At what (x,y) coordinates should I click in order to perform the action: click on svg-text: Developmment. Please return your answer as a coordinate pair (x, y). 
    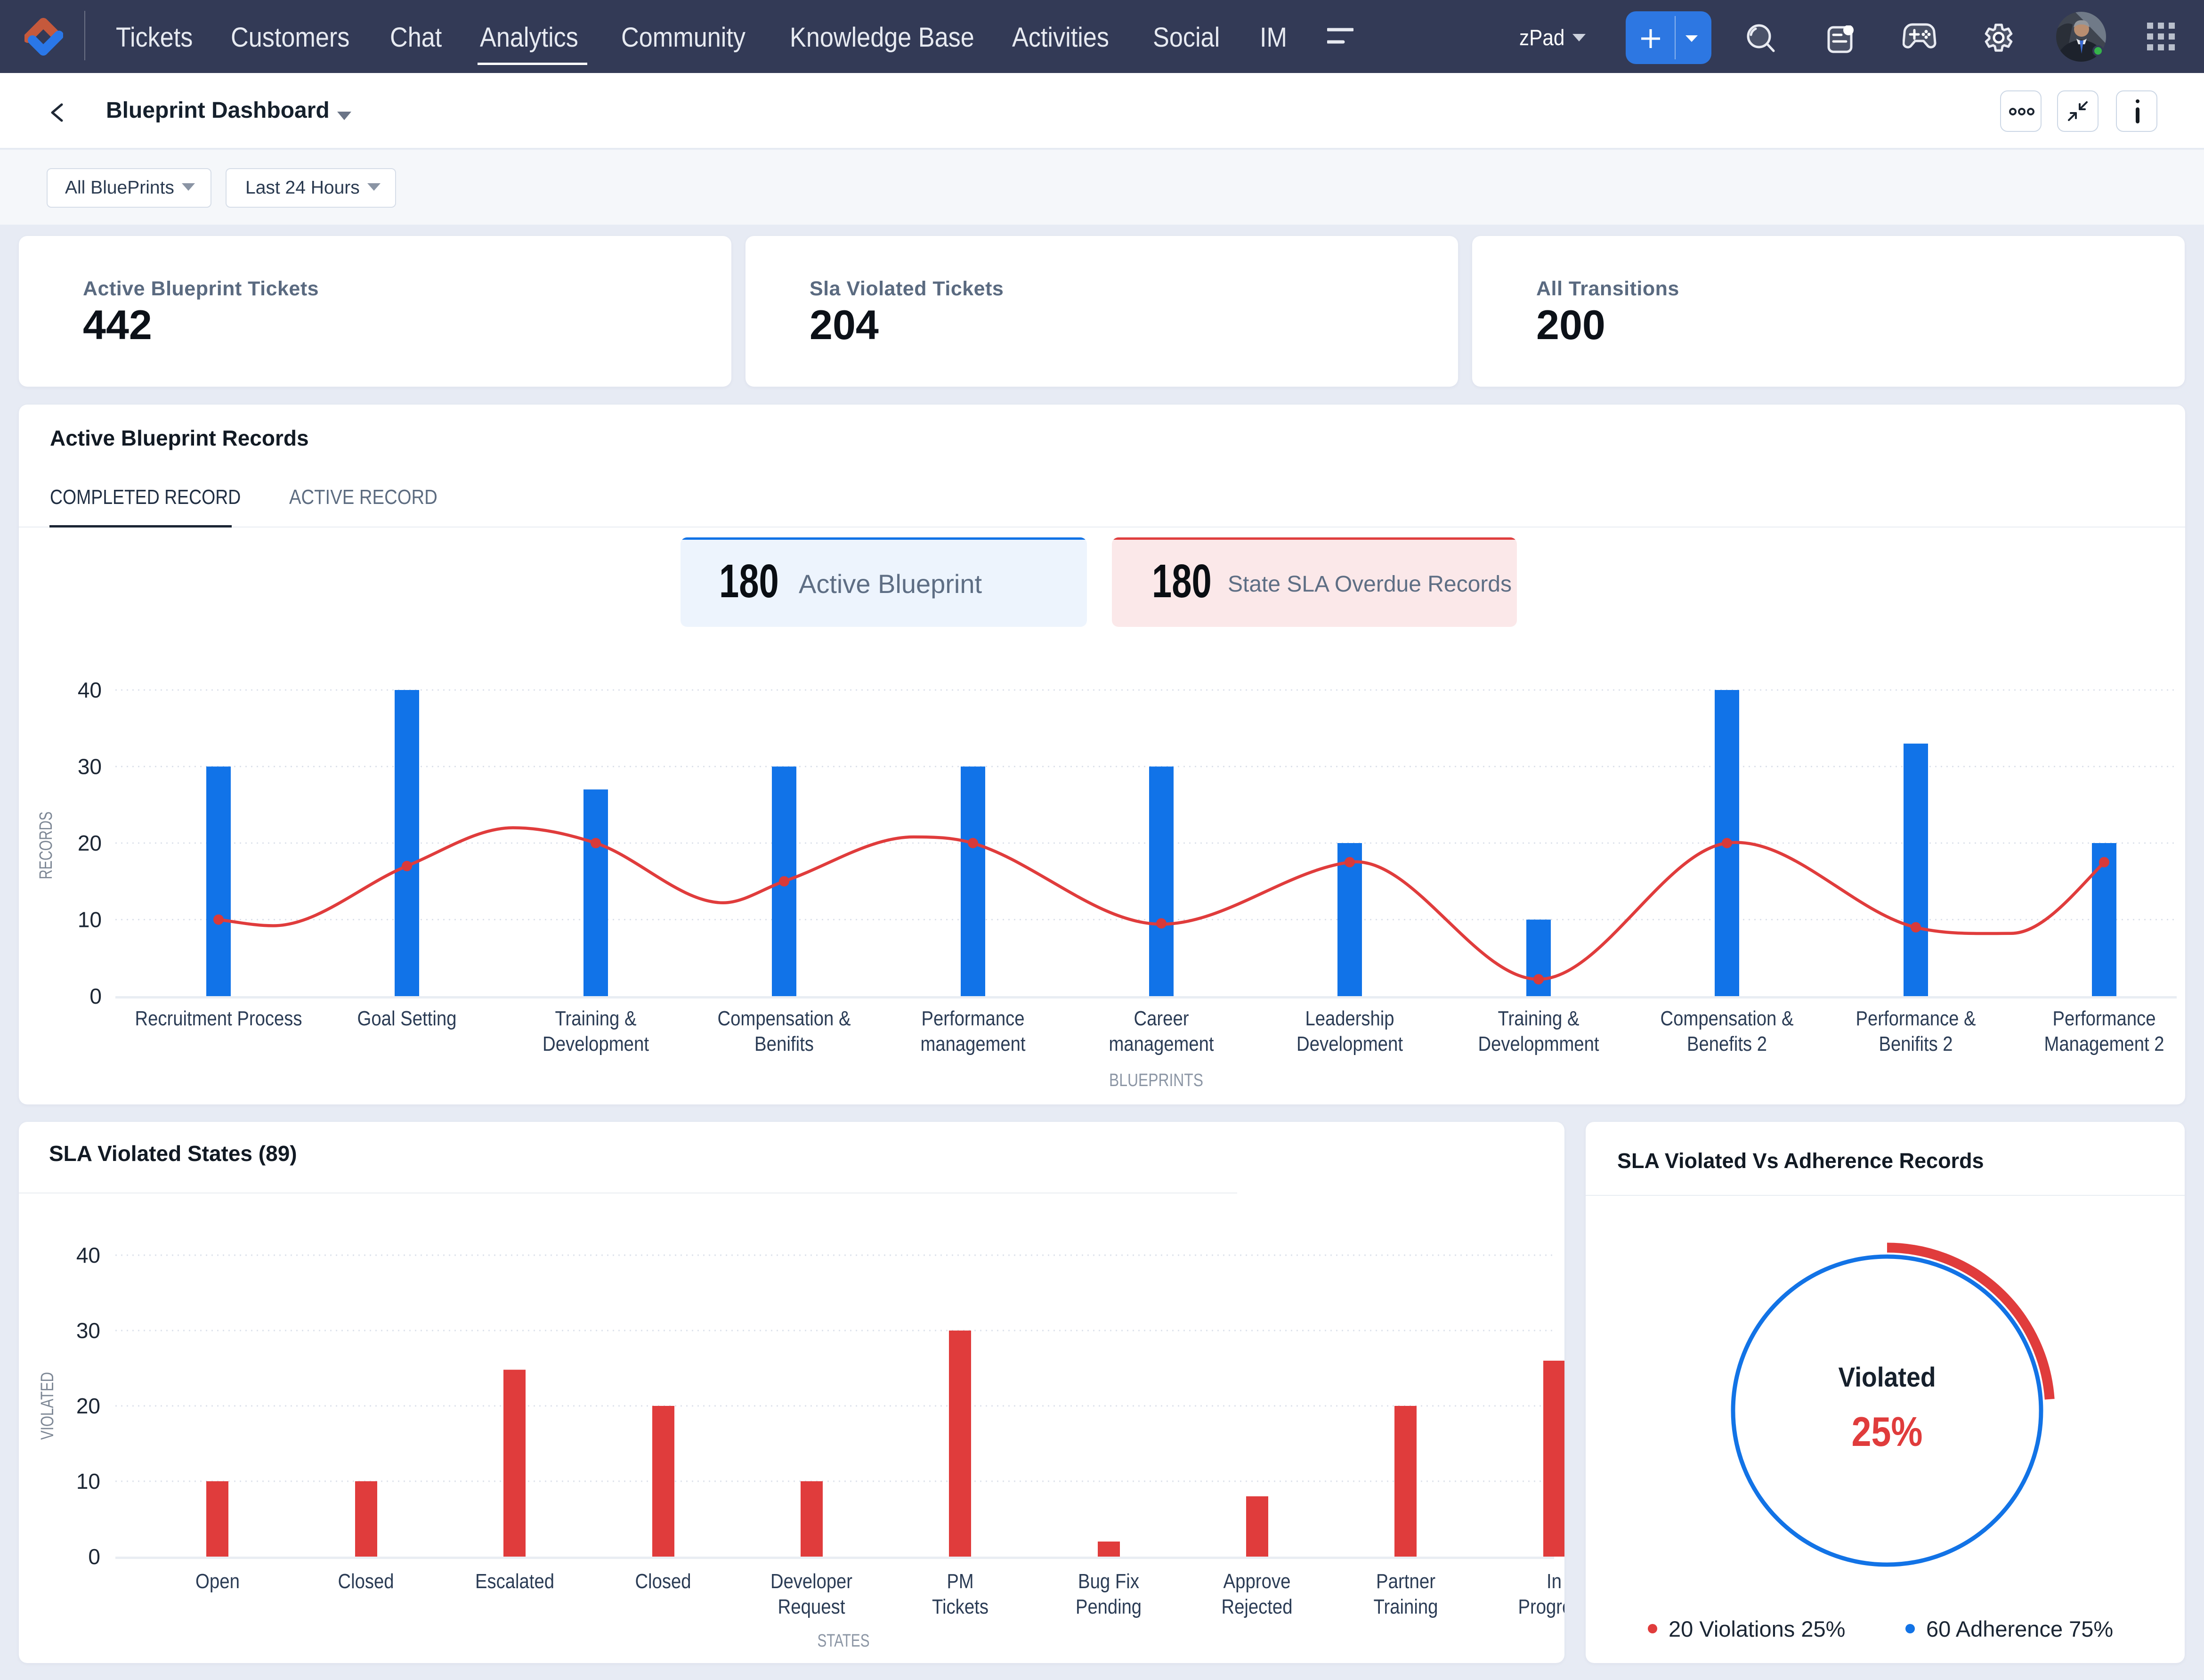
    Looking at the image, I should click on (1538, 1043).